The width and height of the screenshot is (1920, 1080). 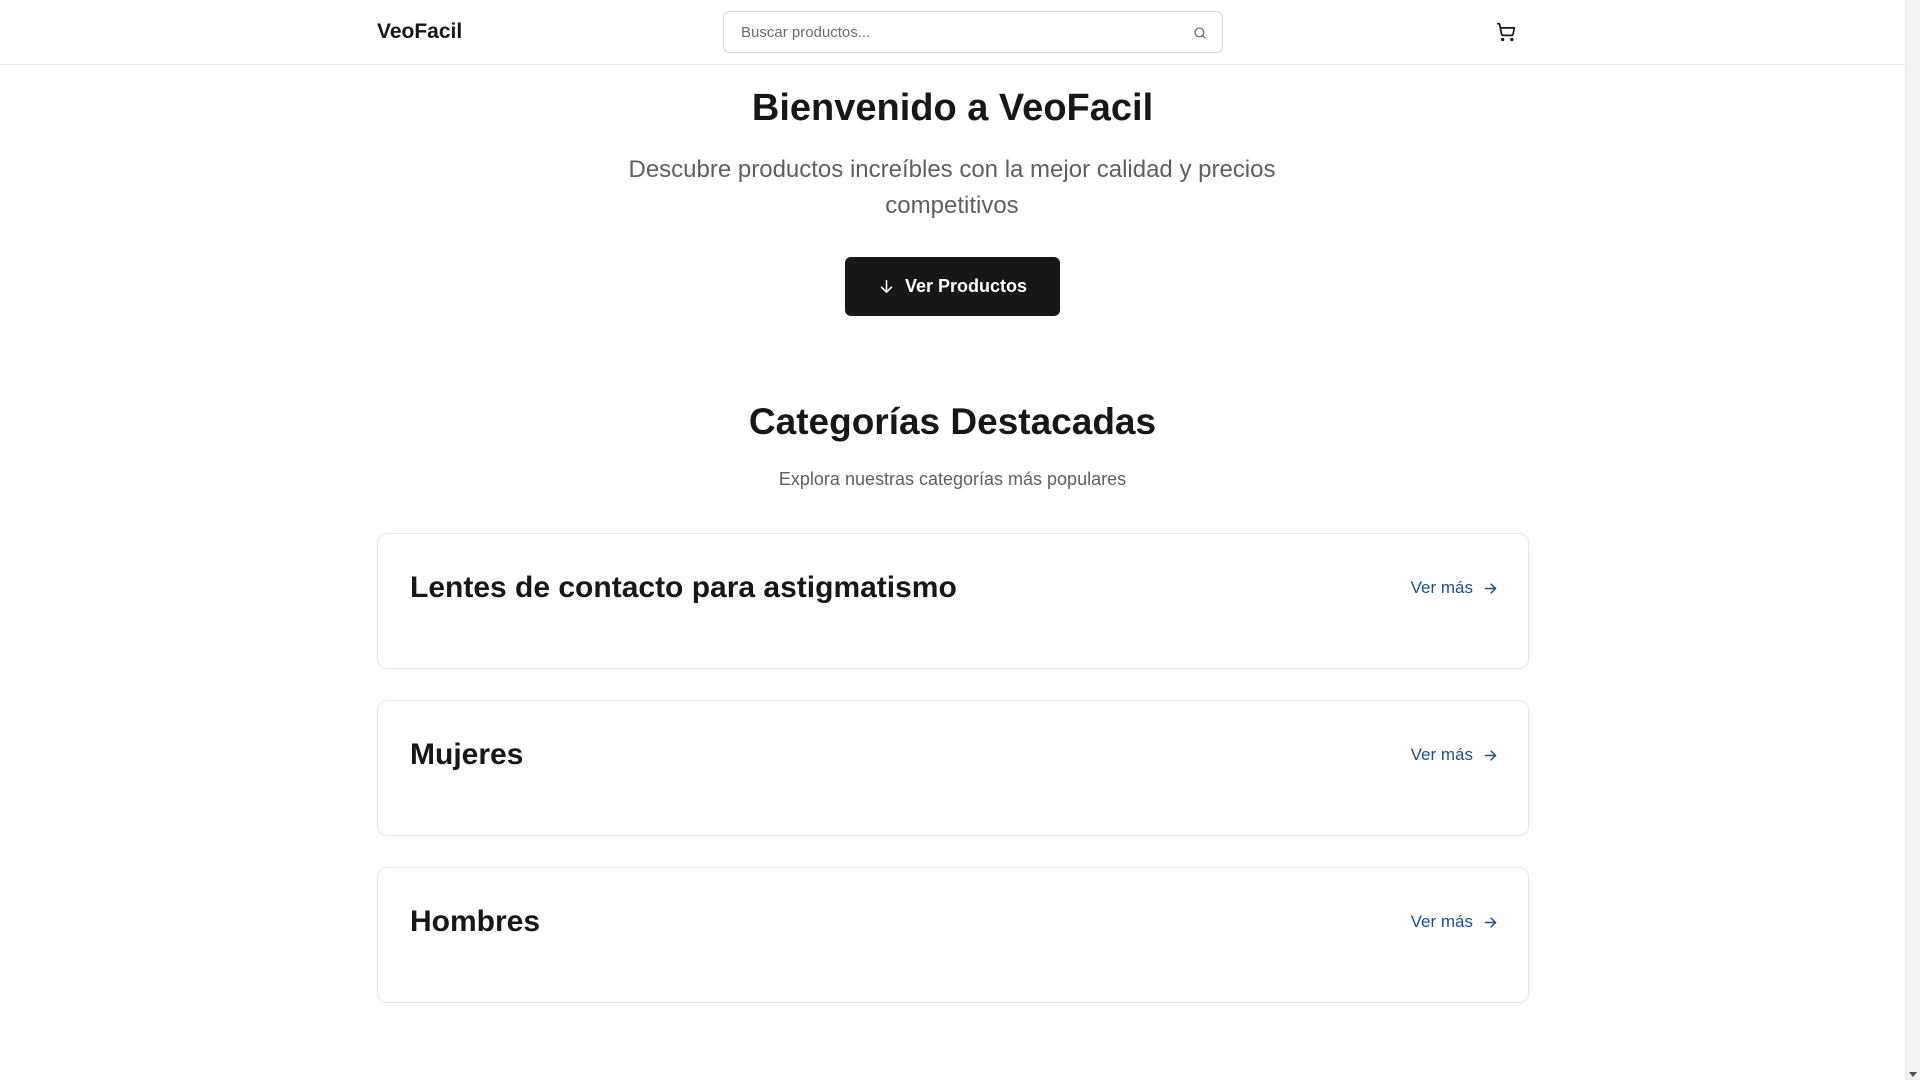 What do you see at coordinates (1913, 532) in the screenshot?
I see `scrollbar-thumb` at bounding box center [1913, 532].